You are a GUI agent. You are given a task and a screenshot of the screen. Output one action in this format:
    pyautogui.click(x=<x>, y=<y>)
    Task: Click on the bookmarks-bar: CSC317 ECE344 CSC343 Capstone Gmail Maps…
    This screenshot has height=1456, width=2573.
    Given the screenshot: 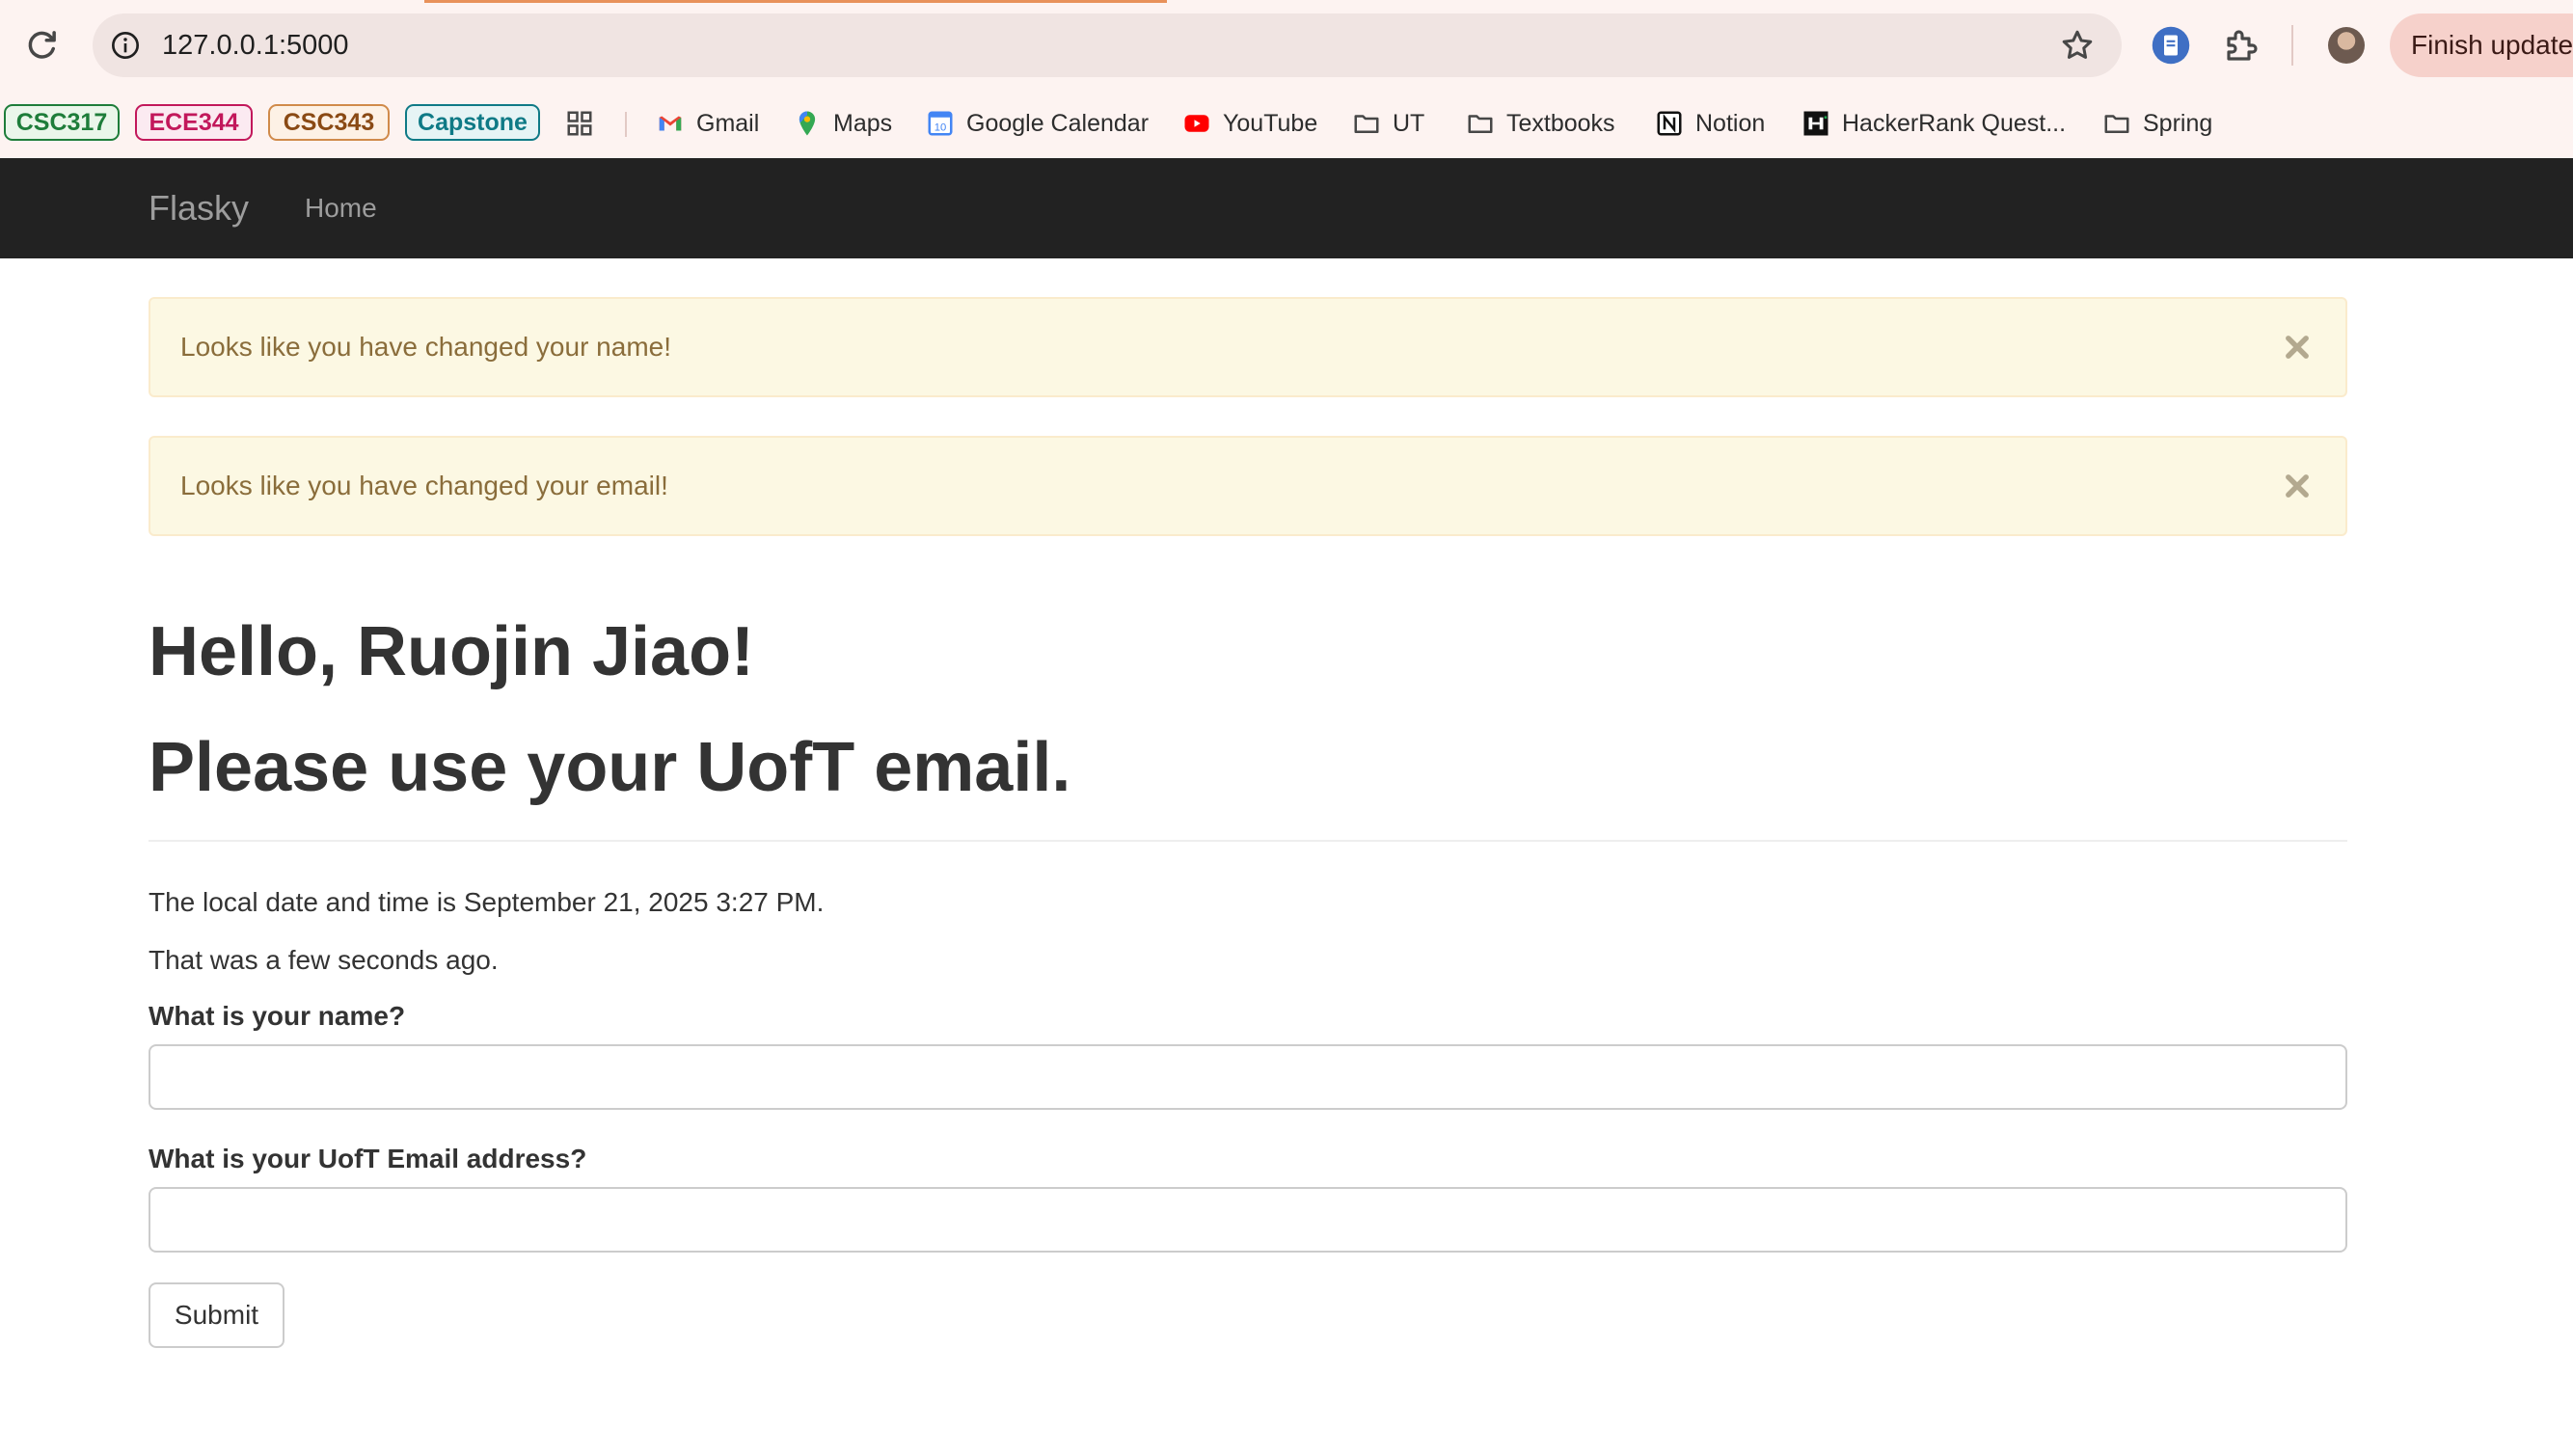 What is the action you would take?
    pyautogui.click(x=1287, y=124)
    